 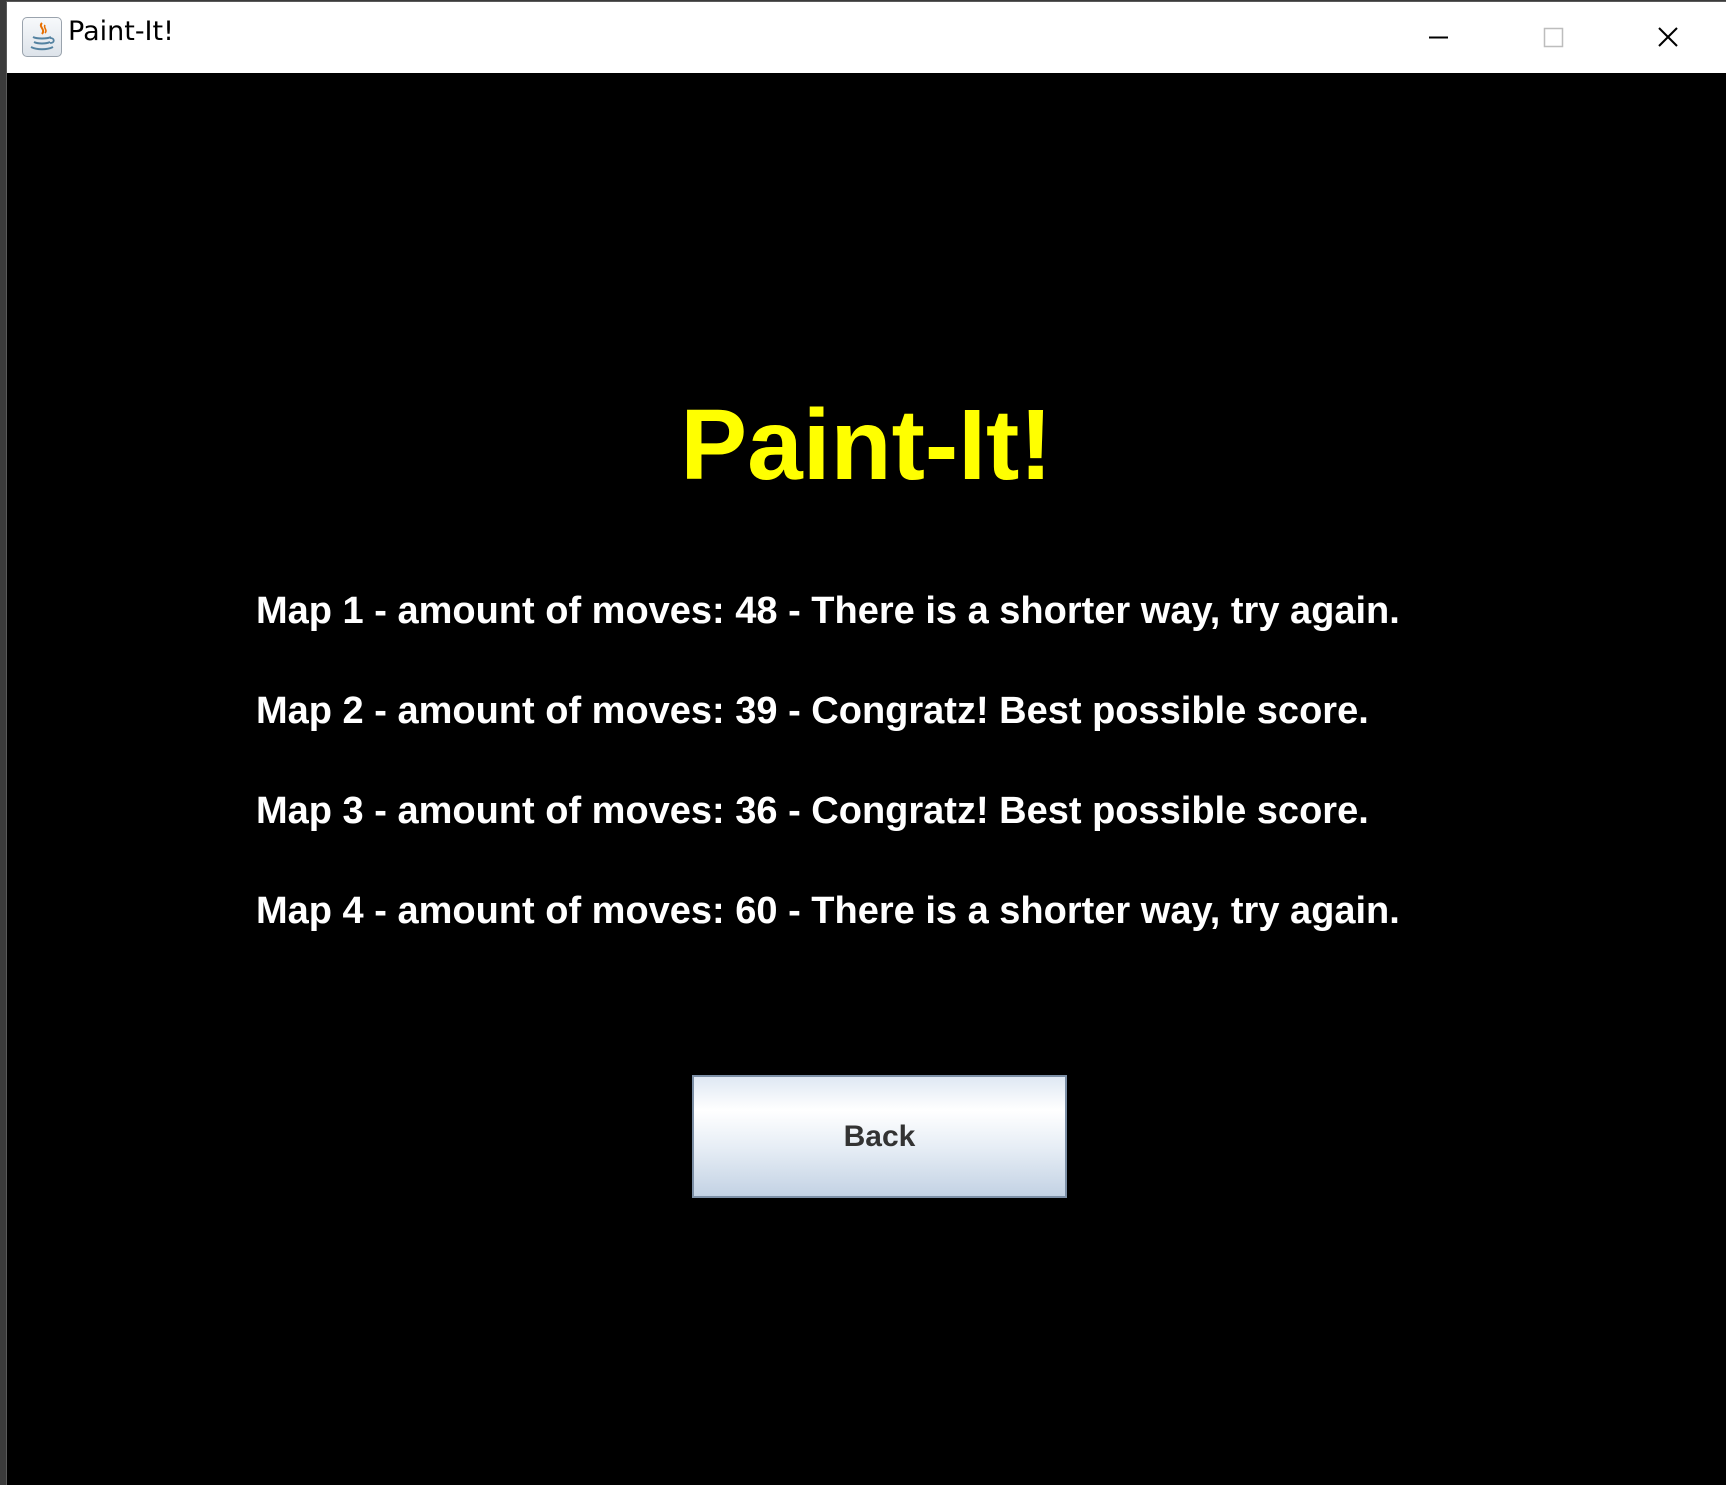 I want to click on window-title: Paint-It!, so click(x=121, y=31).